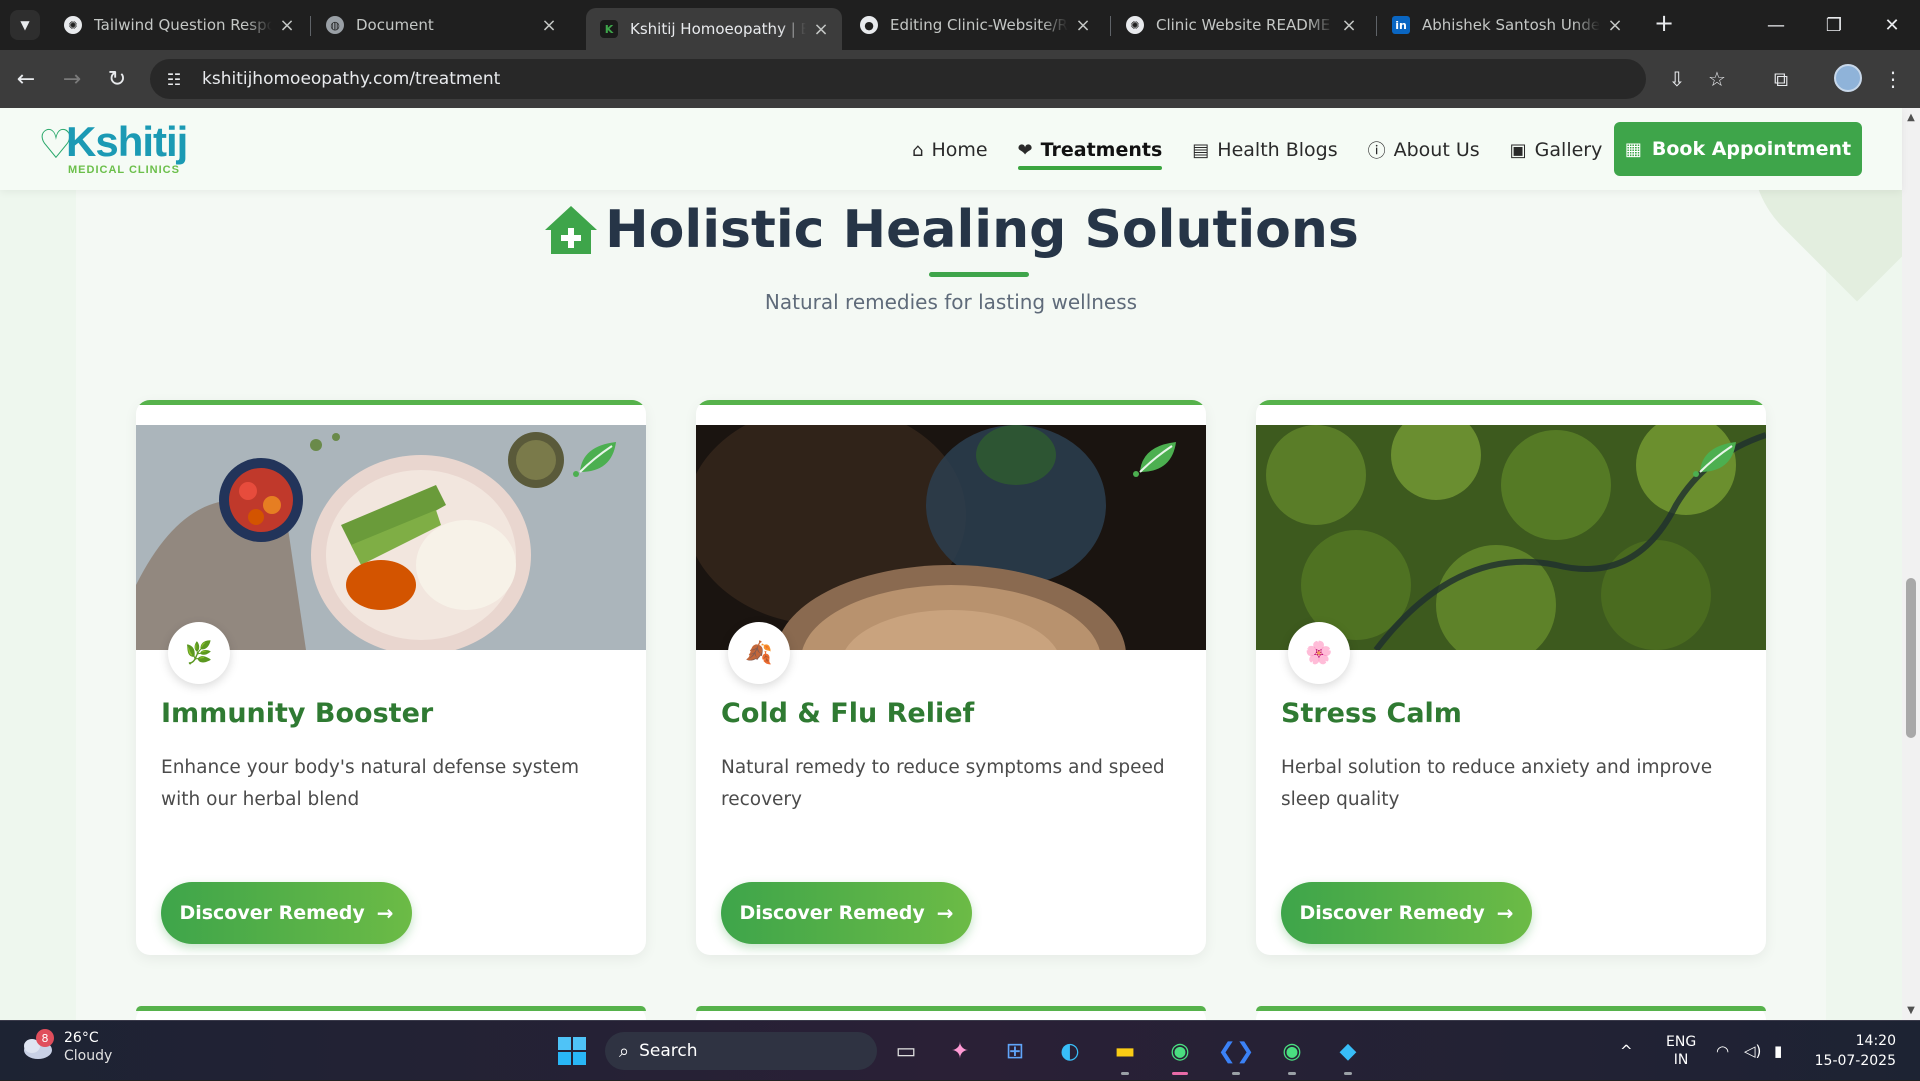 This screenshot has height=1081, width=1920. I want to click on nav-label: Health Blogs, so click(1277, 150).